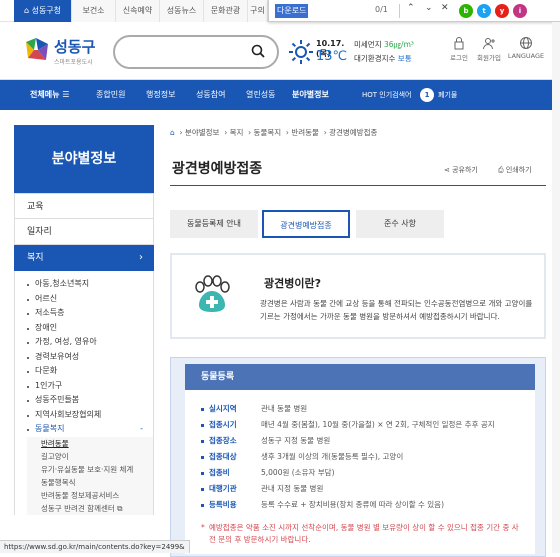 The width and height of the screenshot is (560, 557). Describe the element at coordinates (202, 132) in the screenshot. I see `breadcrumb-item: 분야별정보` at that location.